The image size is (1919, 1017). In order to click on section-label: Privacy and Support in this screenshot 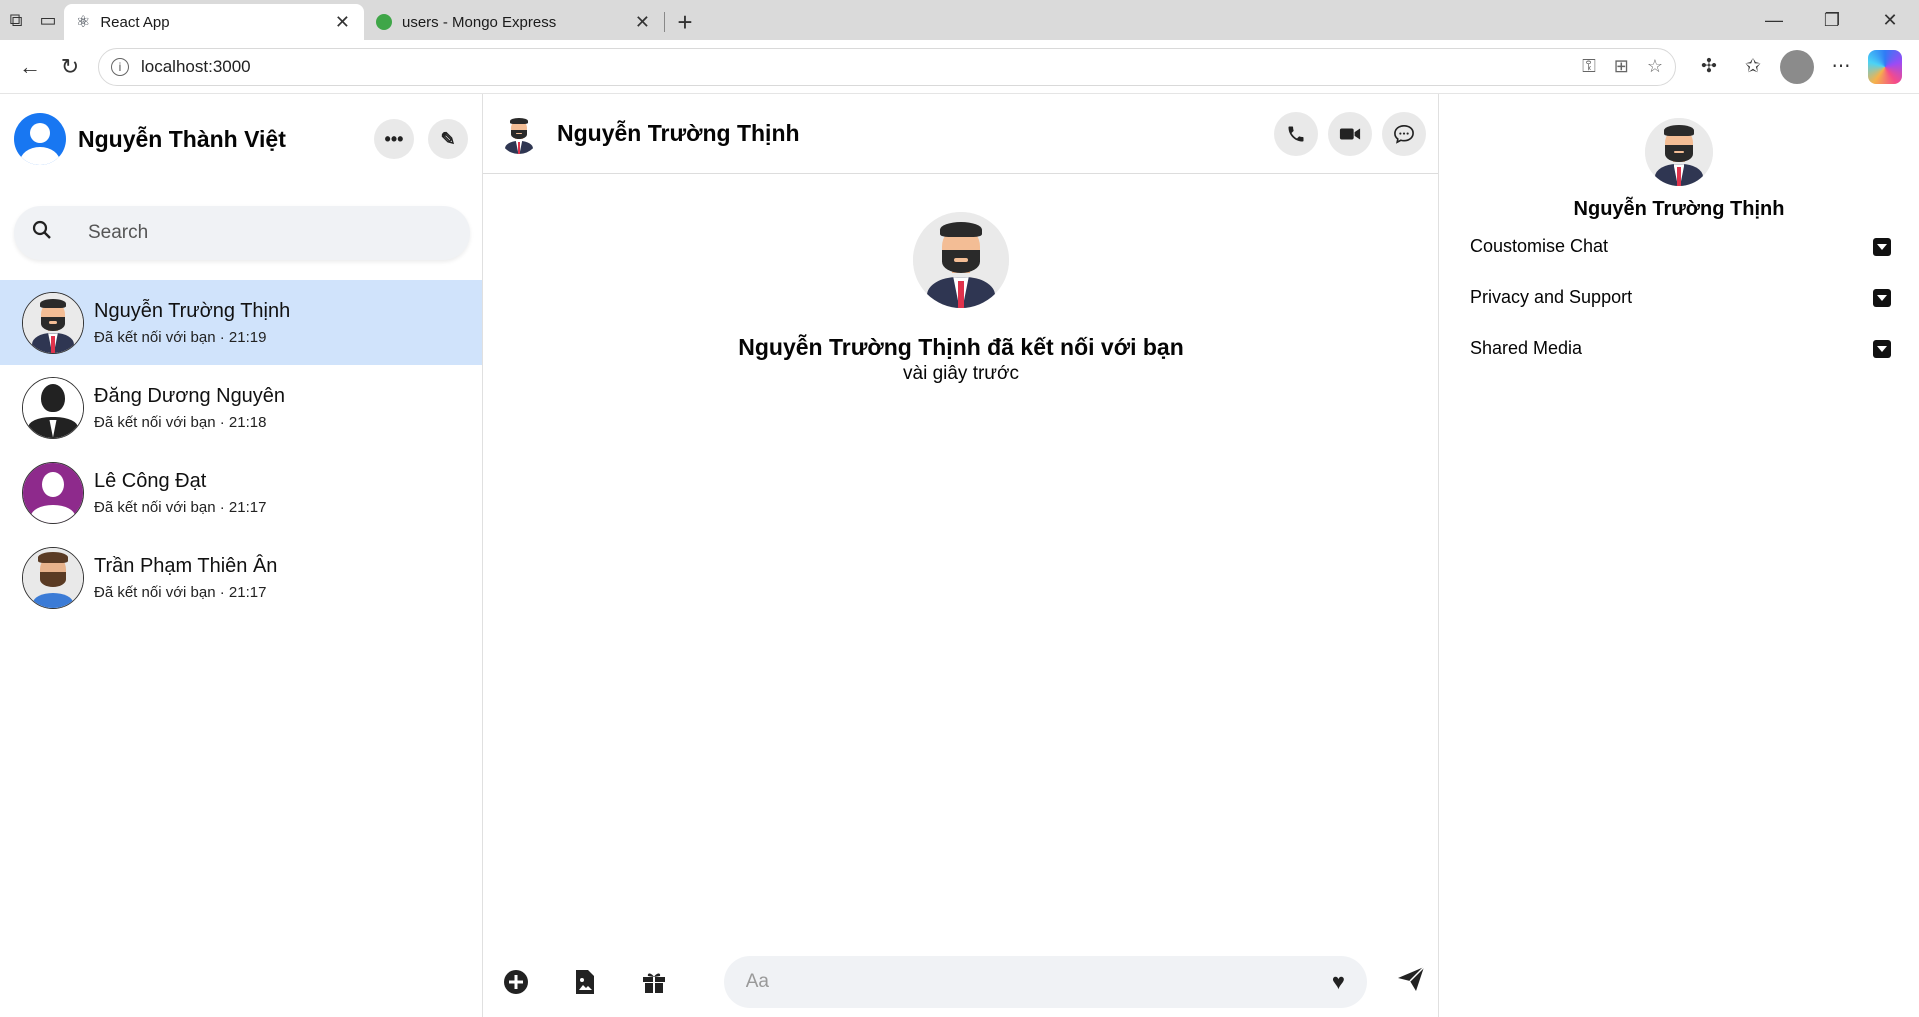, I will do `click(1551, 297)`.